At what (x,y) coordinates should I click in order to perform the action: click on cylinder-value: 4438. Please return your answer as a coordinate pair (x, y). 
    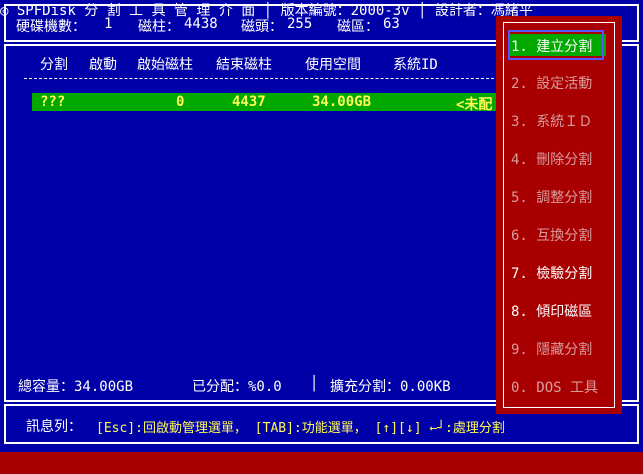
    Looking at the image, I should click on (201, 24).